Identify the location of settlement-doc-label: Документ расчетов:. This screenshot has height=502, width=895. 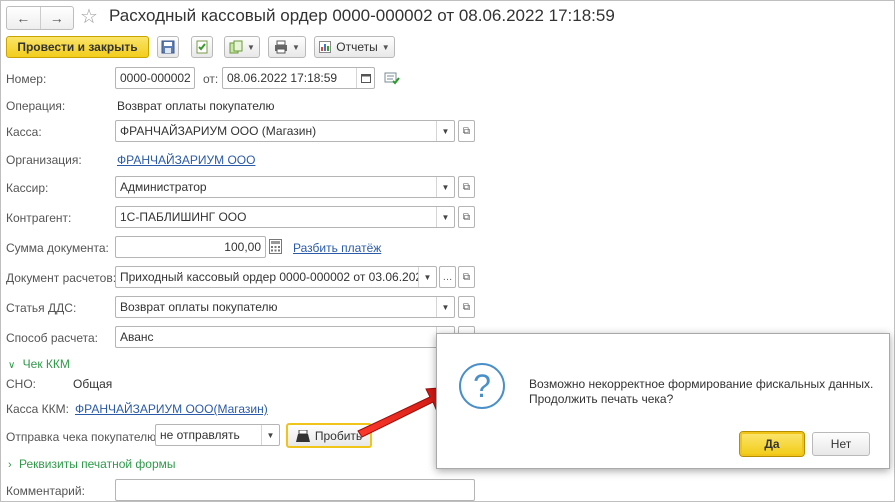
(61, 278).